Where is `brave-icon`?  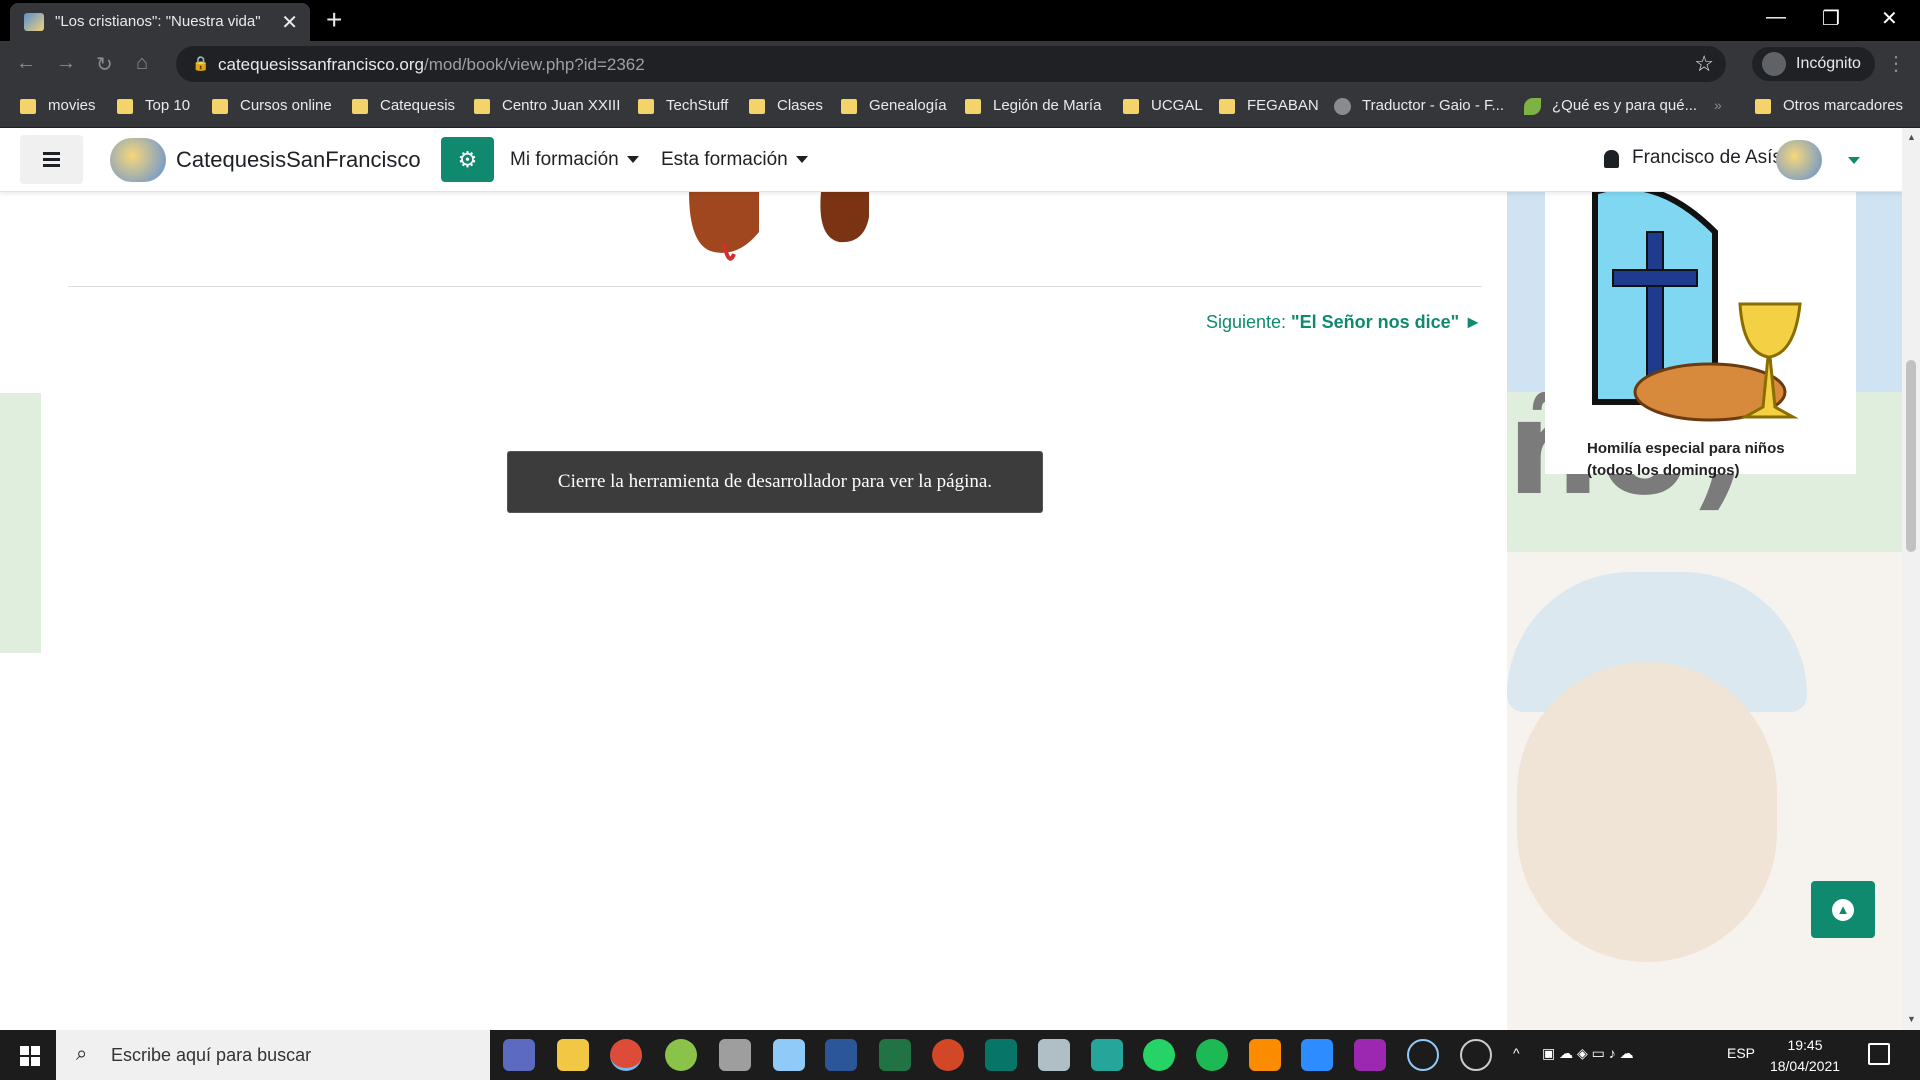
brave-icon is located at coordinates (1265, 1055).